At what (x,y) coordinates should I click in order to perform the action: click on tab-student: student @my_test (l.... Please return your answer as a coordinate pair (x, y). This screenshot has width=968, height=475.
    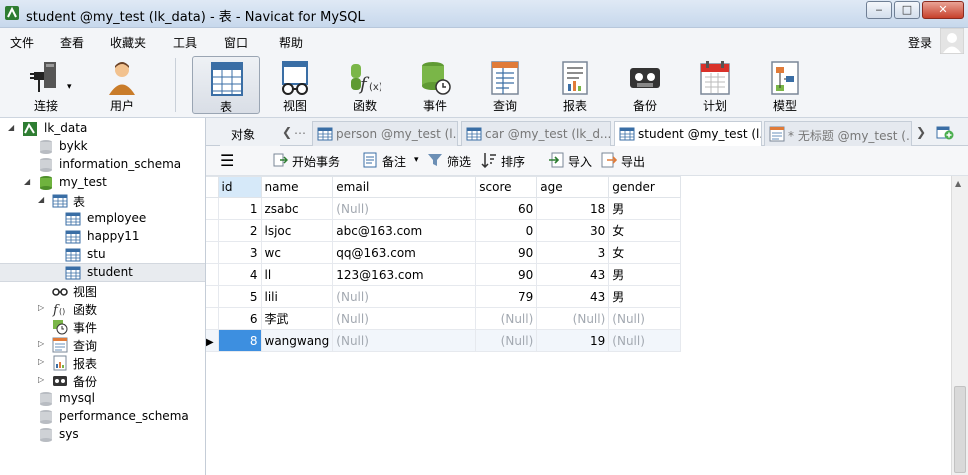
    Looking at the image, I should click on (688, 134).